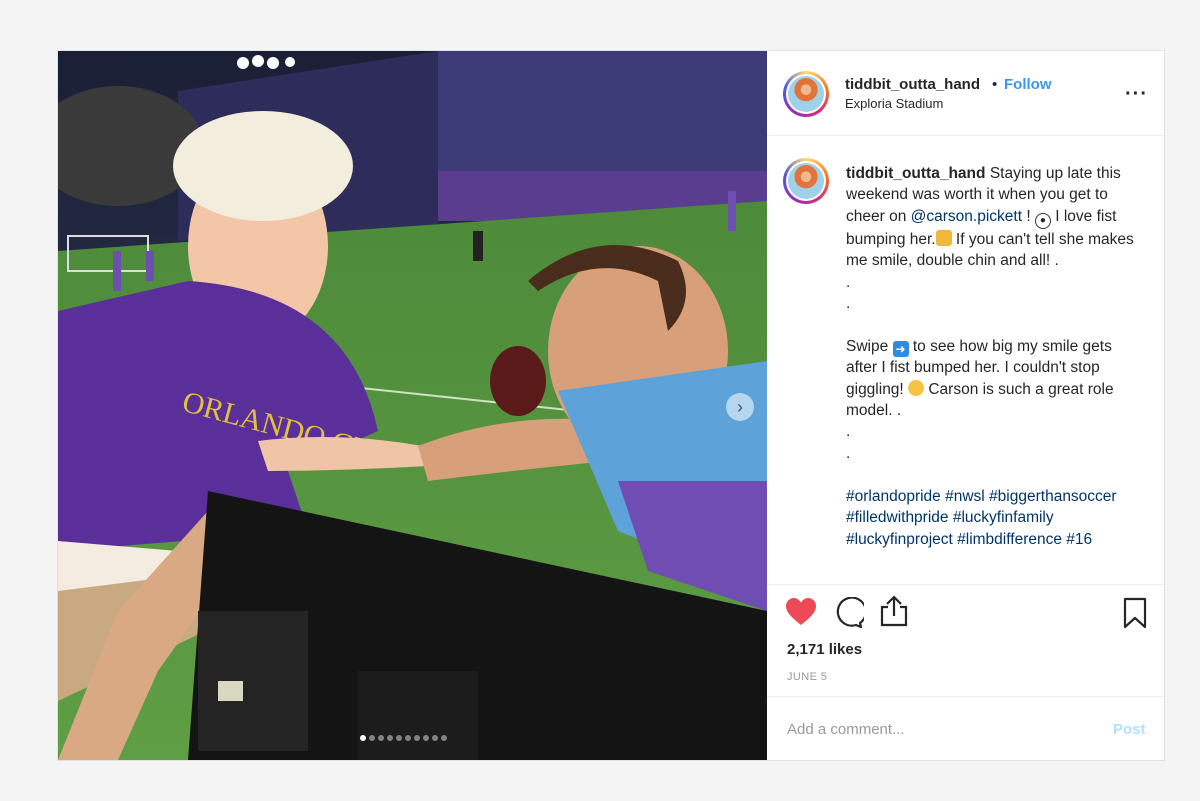  Describe the element at coordinates (1003, 517) in the screenshot. I see `hashtag-link: #luckyfinfamily` at that location.